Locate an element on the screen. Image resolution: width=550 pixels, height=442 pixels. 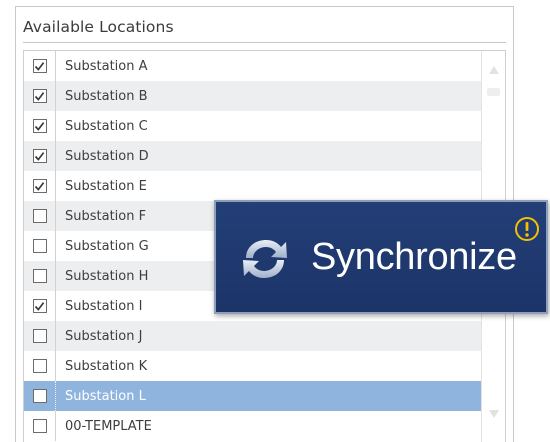
panel-title: Available Locations is located at coordinates (98, 27).